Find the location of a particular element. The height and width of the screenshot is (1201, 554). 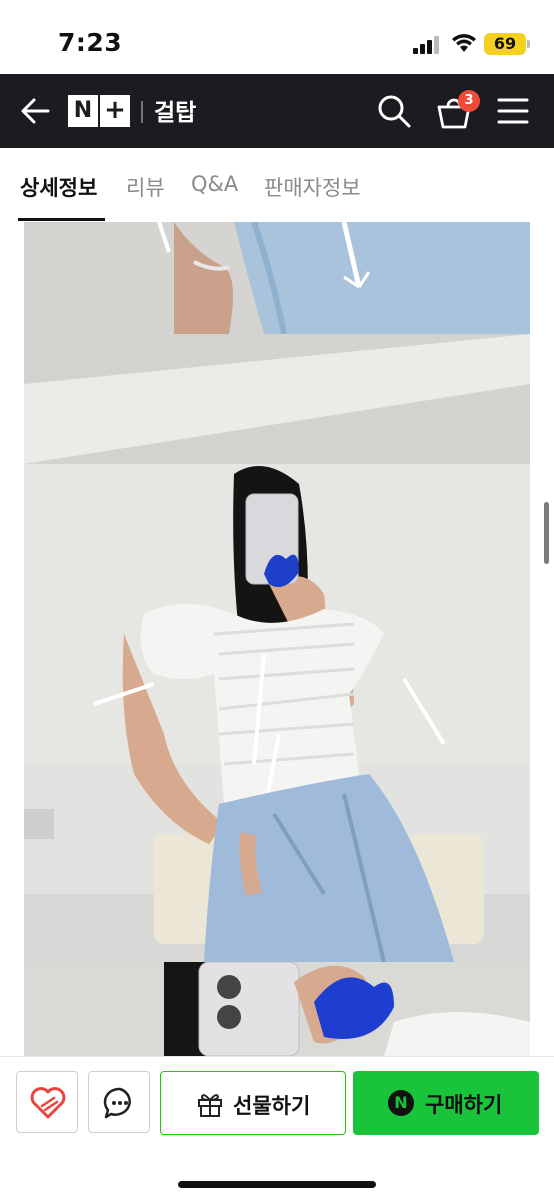

naver-pay-icon: N is located at coordinates (401, 1103).